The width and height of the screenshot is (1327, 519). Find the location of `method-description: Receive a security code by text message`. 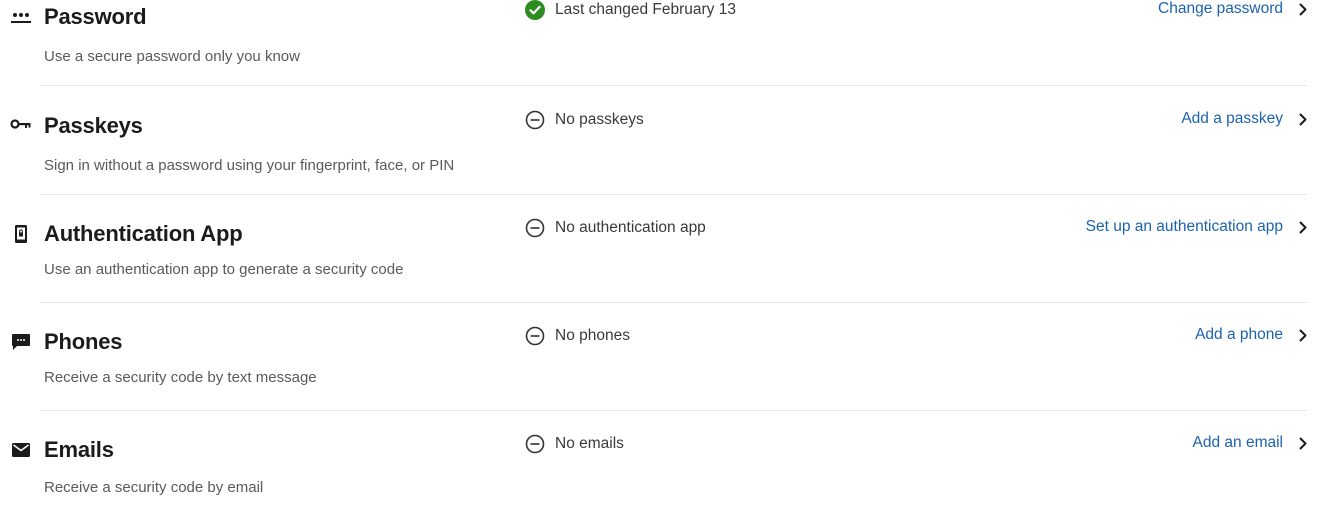

method-description: Receive a security code by text message is located at coordinates (180, 377).